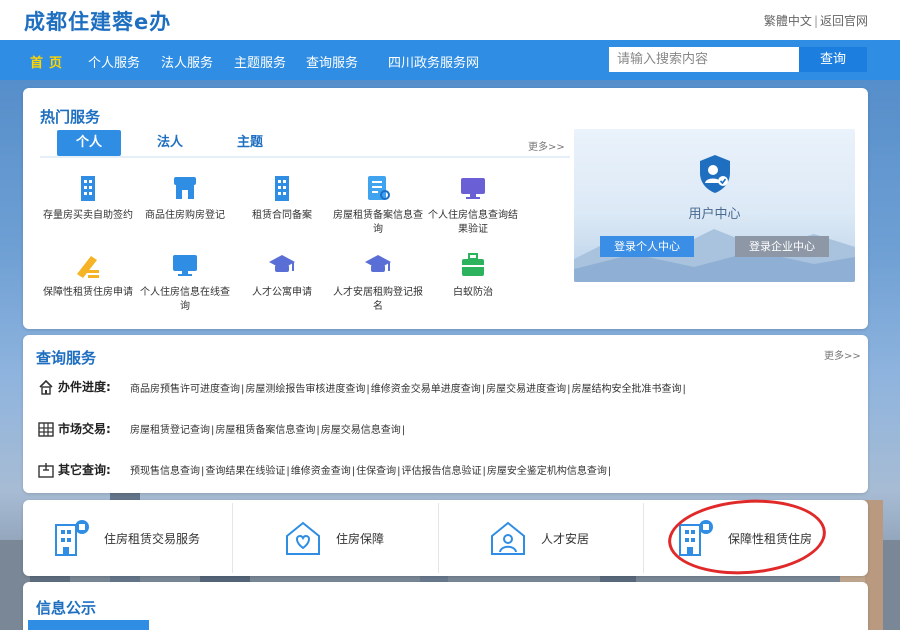  I want to click on info-title: 信息公示, so click(66, 608).